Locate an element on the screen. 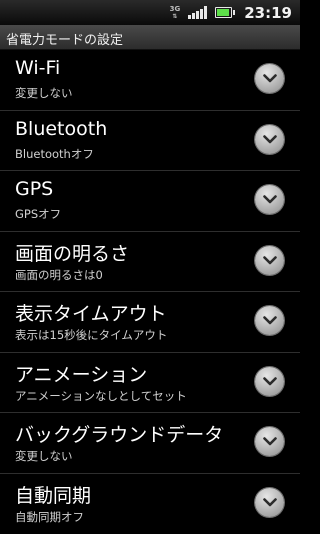  setting-summary: 自動同期オフ is located at coordinates (49, 516).